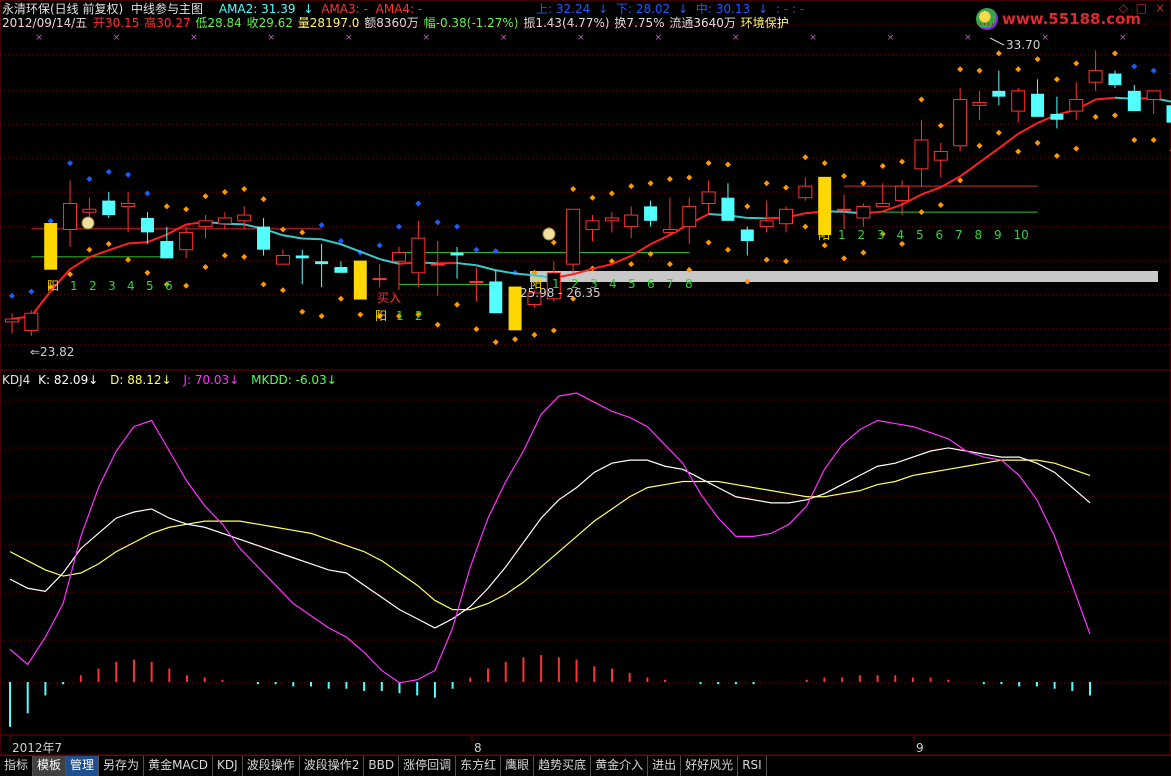 Image resolution: width=1171 pixels, height=776 pixels. What do you see at coordinates (997, 41) in the screenshot?
I see `high-pointer` at bounding box center [997, 41].